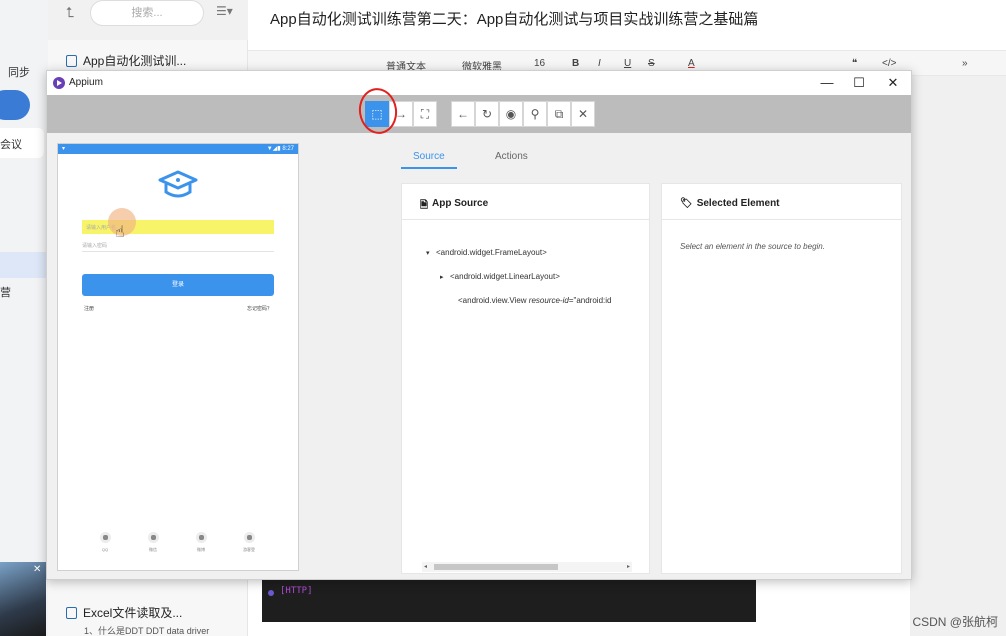 The height and width of the screenshot is (636, 1006). Describe the element at coordinates (224, 11) in the screenshot. I see `list-menu-icon: ☰▾` at that location.